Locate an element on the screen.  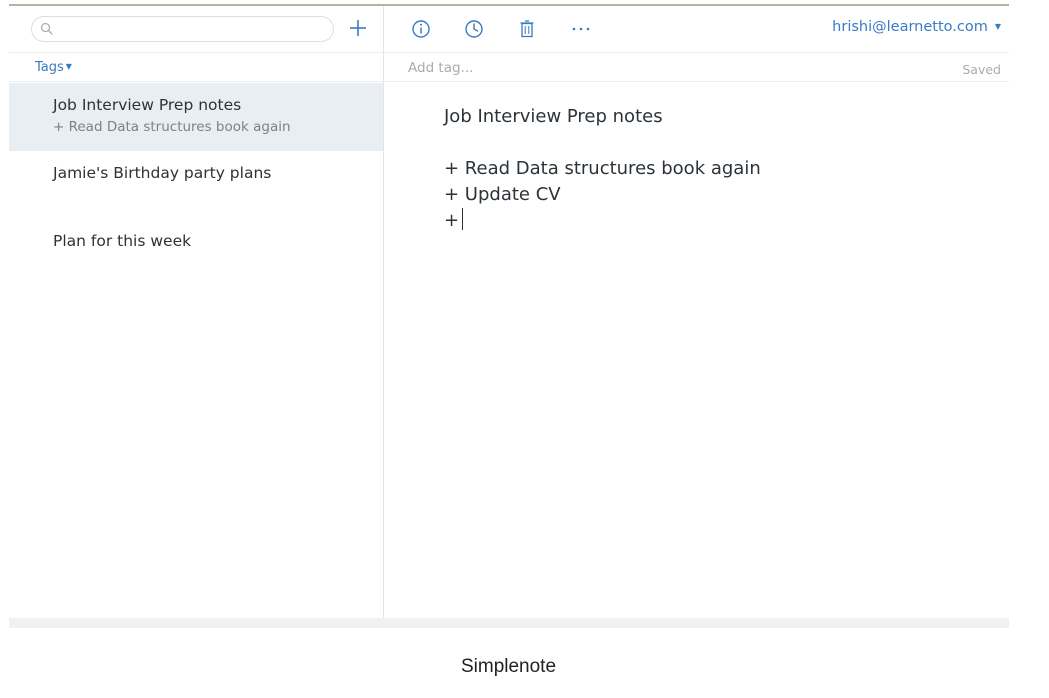
text-cursor is located at coordinates (463, 219).